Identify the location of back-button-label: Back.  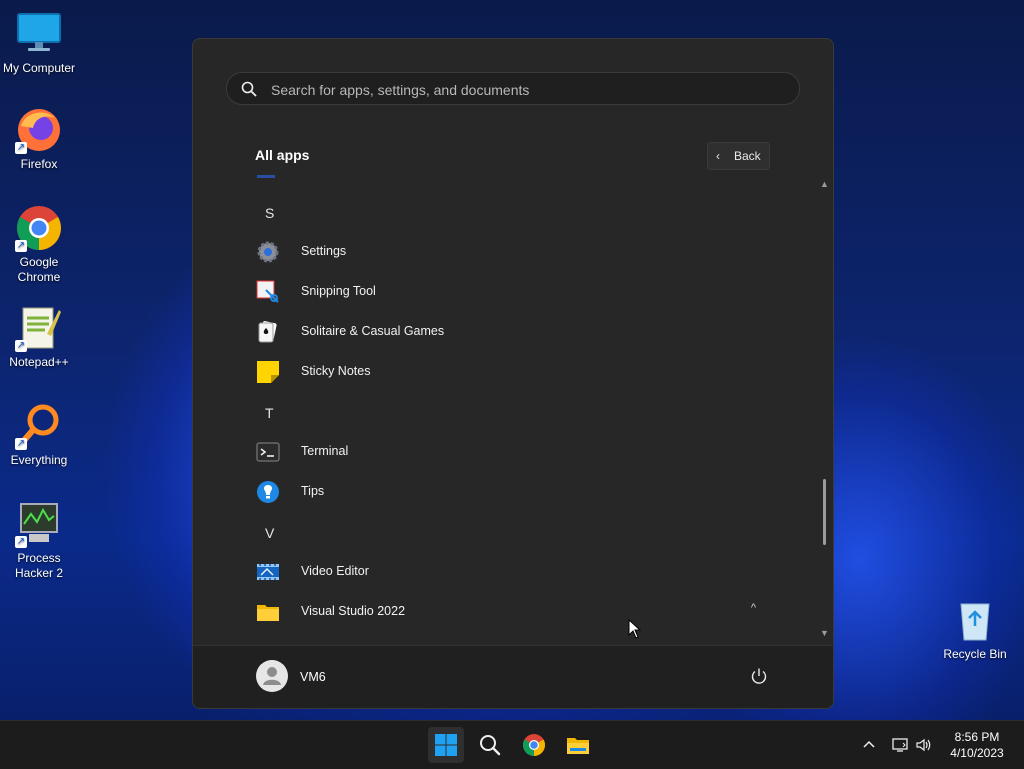
(747, 156).